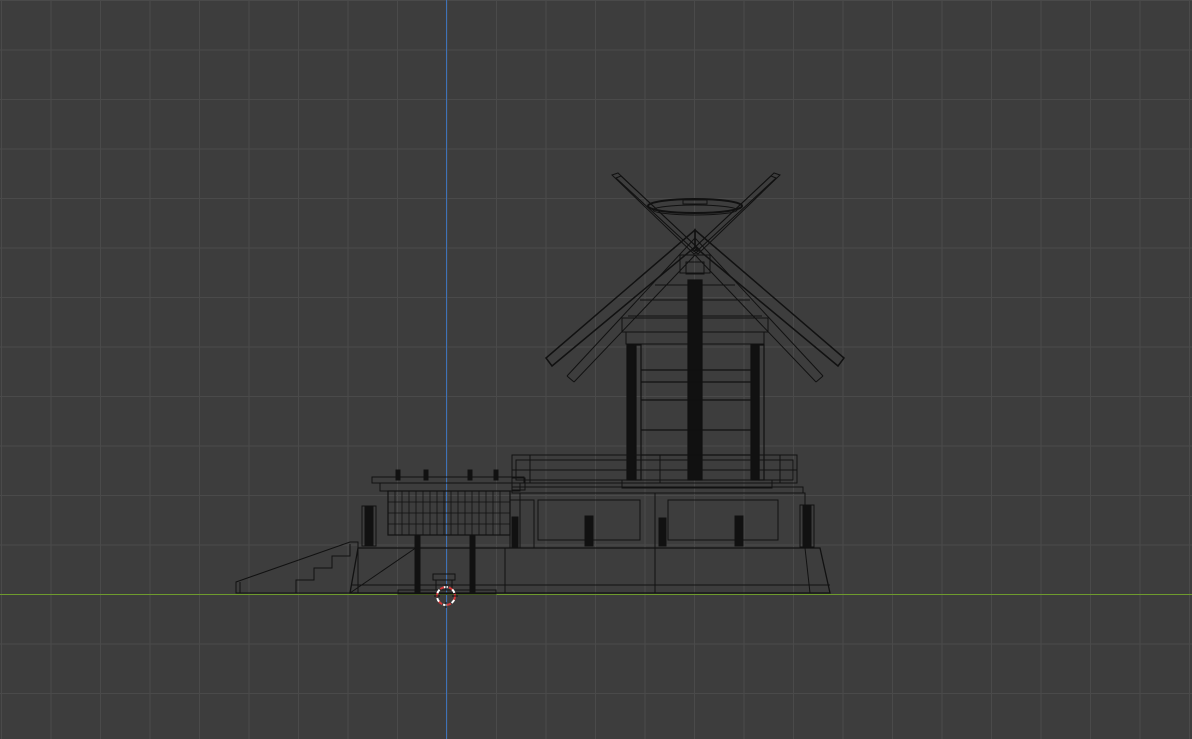 The width and height of the screenshot is (1192, 739). What do you see at coordinates (695, 380) in the screenshot?
I see `main-hall-columns` at bounding box center [695, 380].